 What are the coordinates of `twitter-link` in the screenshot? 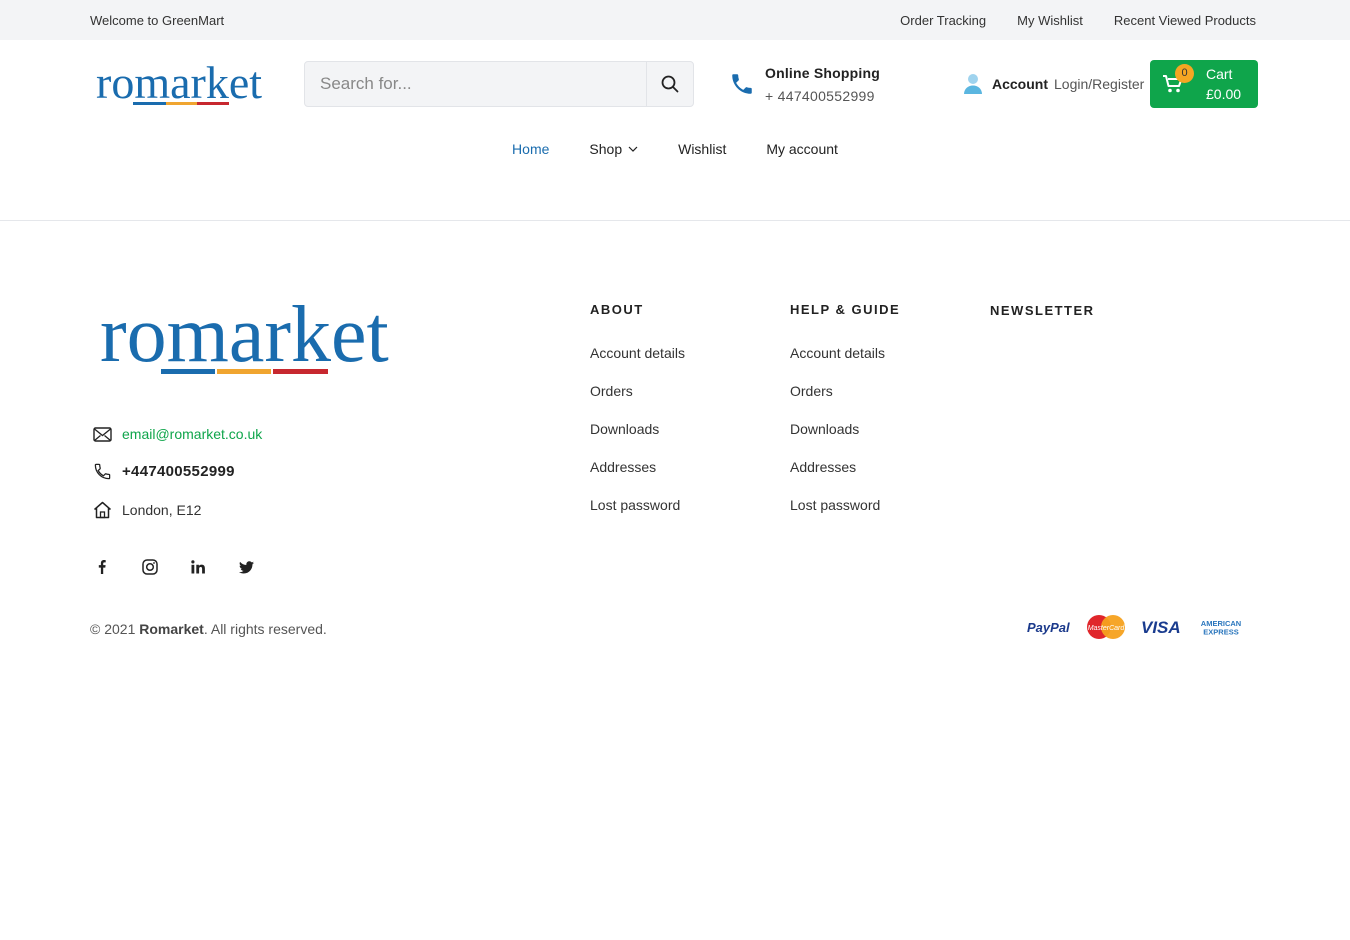 It's located at (246, 567).